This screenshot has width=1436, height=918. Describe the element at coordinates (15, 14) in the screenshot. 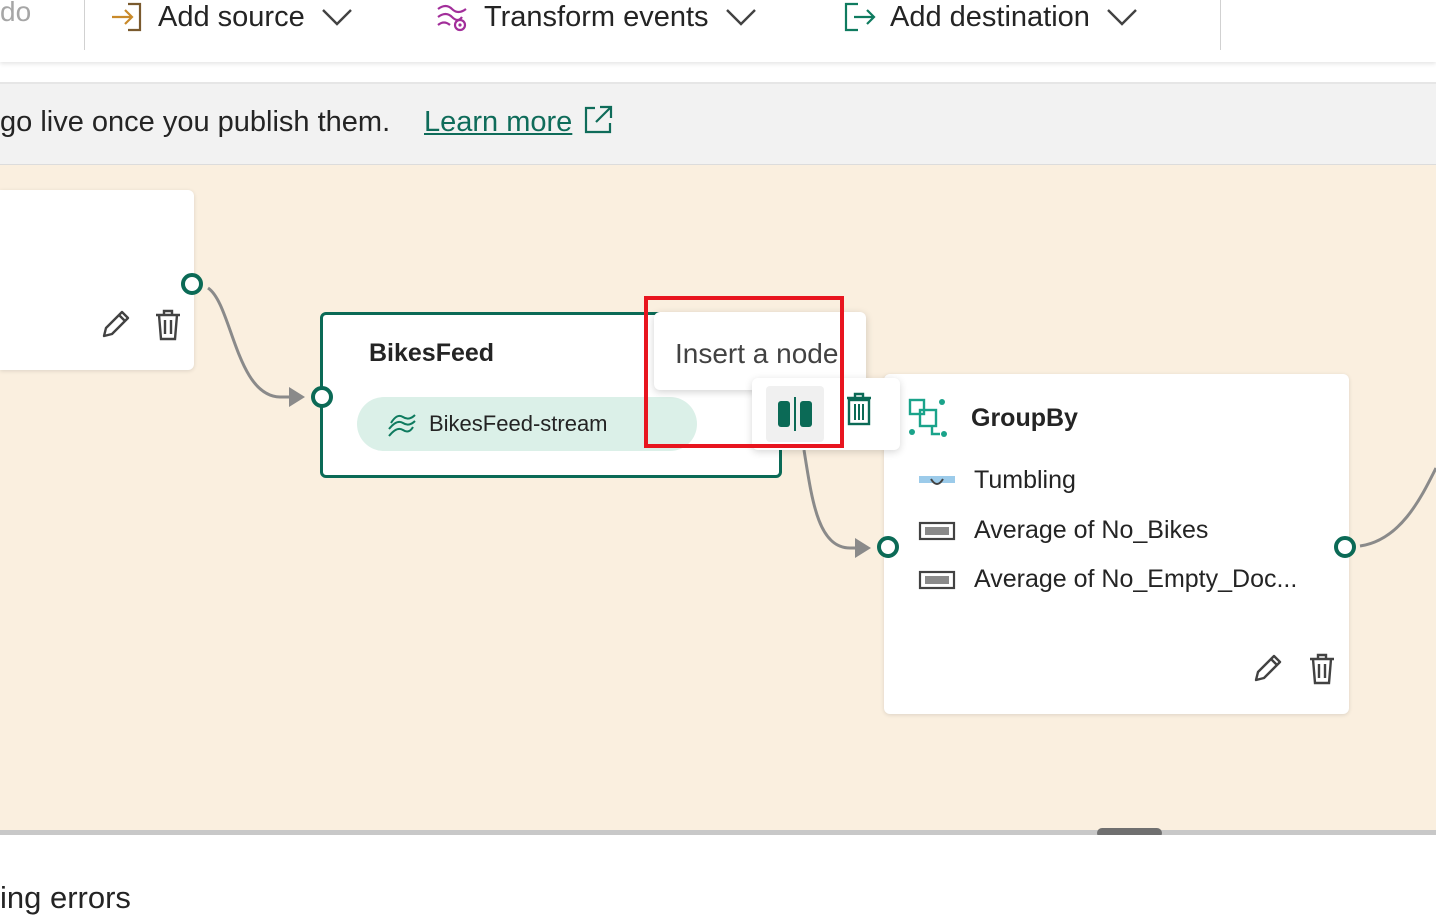

I see `undo-button-label: do` at that location.